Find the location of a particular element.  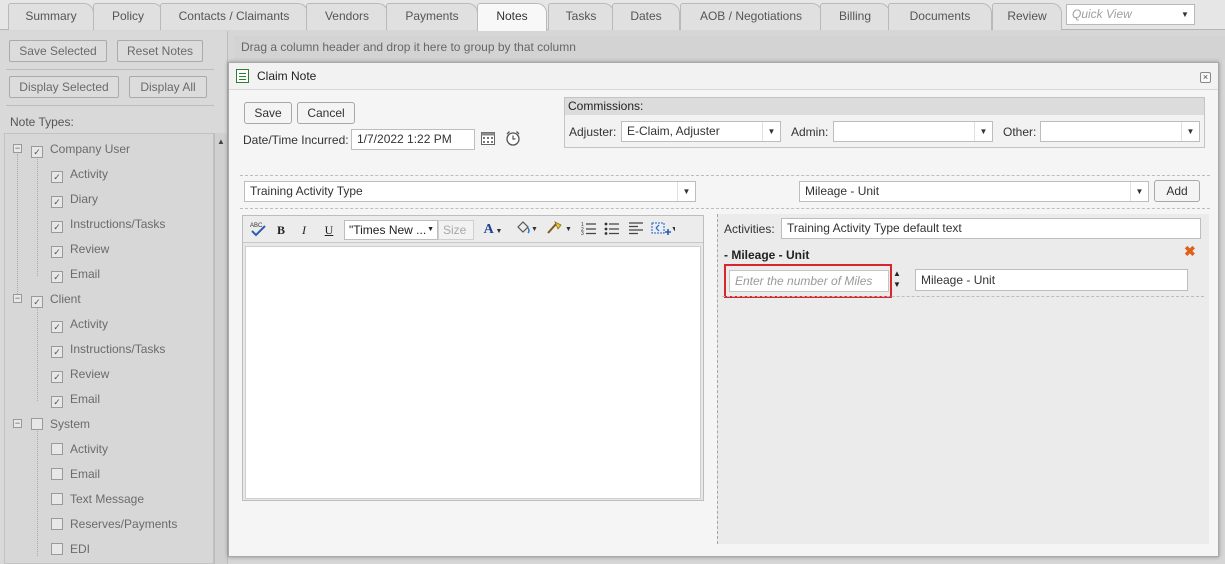

tree-item-reserves-payments: Reserves/Payments is located at coordinates (114, 525).